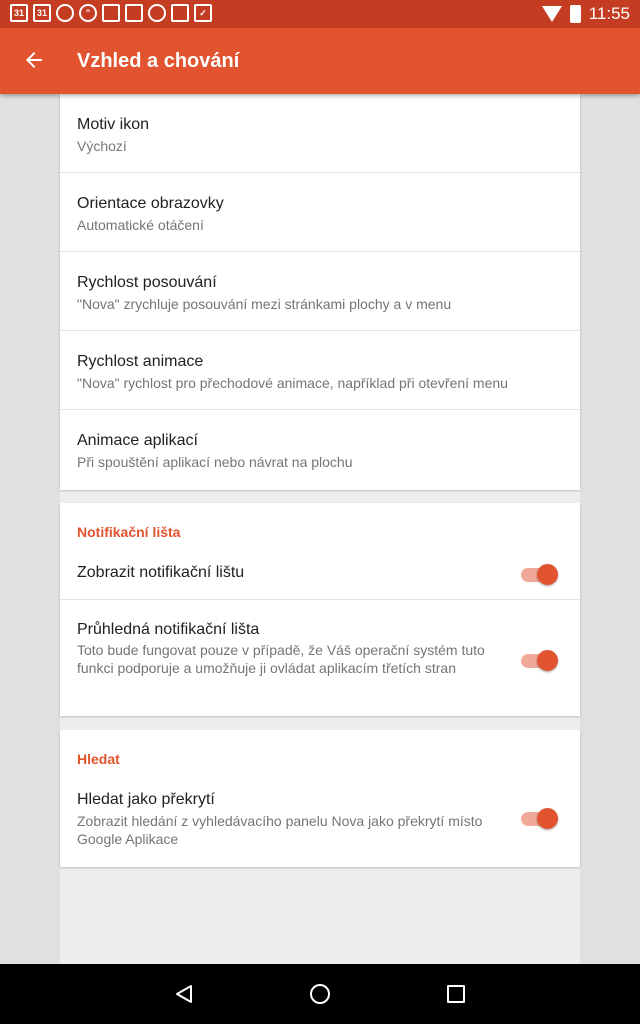 The image size is (640, 1024). I want to click on back-icon, so click(184, 994).